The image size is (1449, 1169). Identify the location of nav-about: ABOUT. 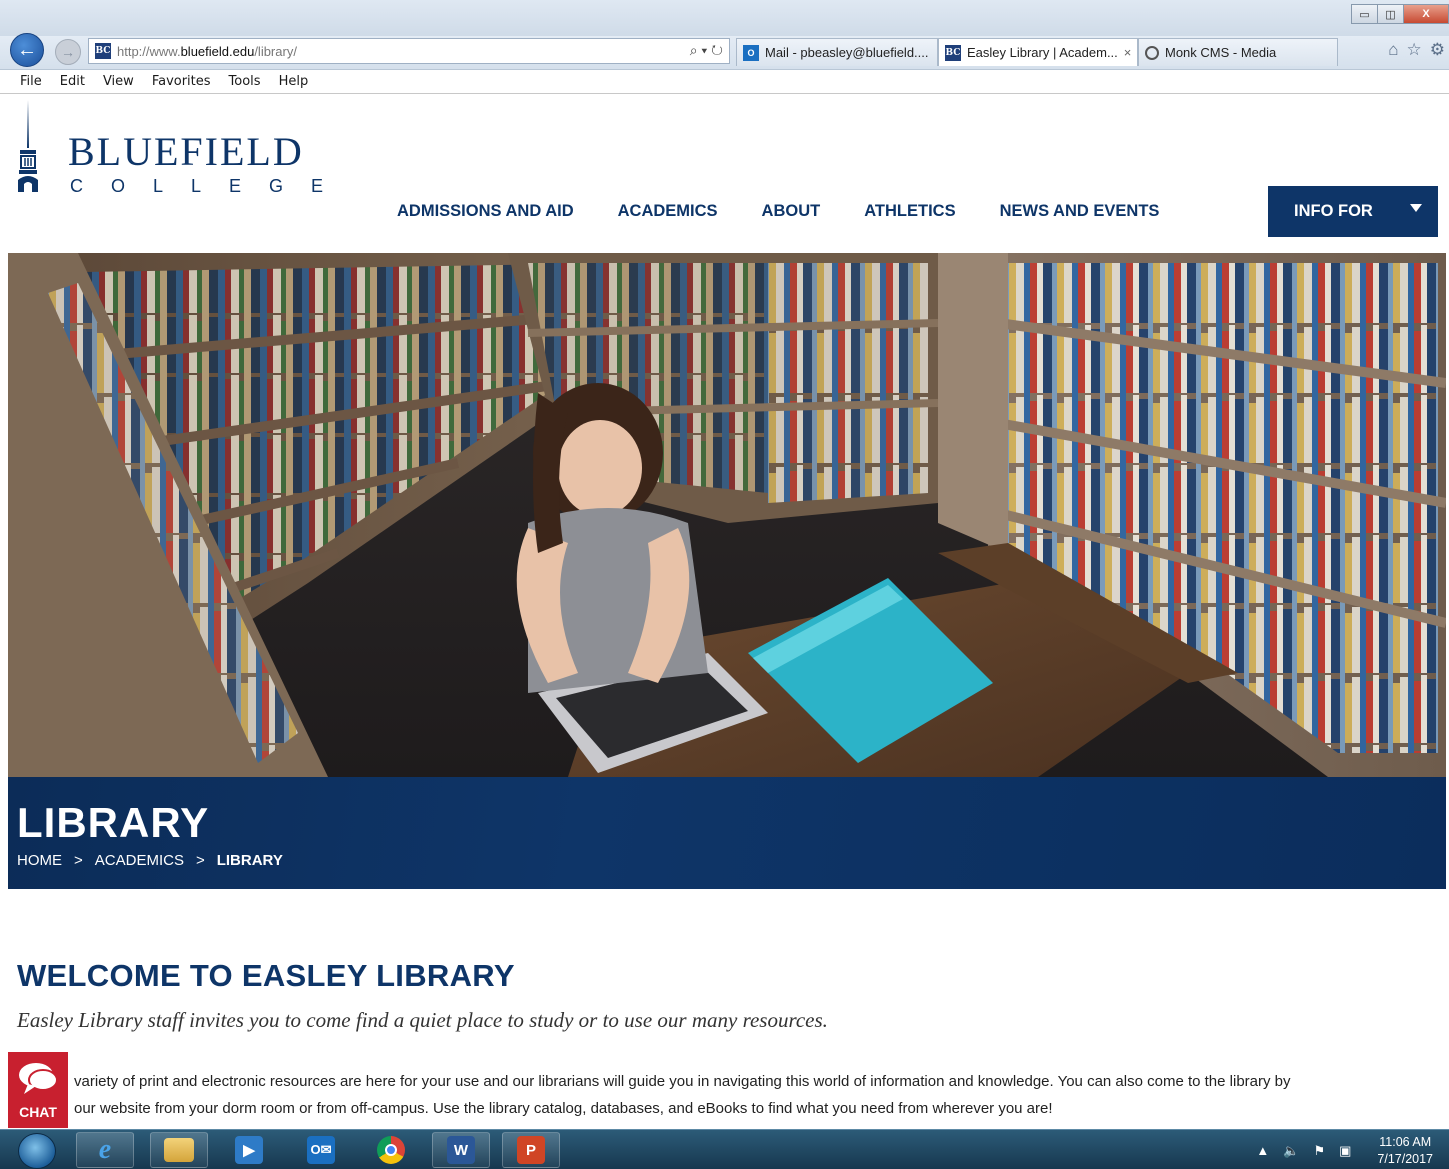
(791, 211).